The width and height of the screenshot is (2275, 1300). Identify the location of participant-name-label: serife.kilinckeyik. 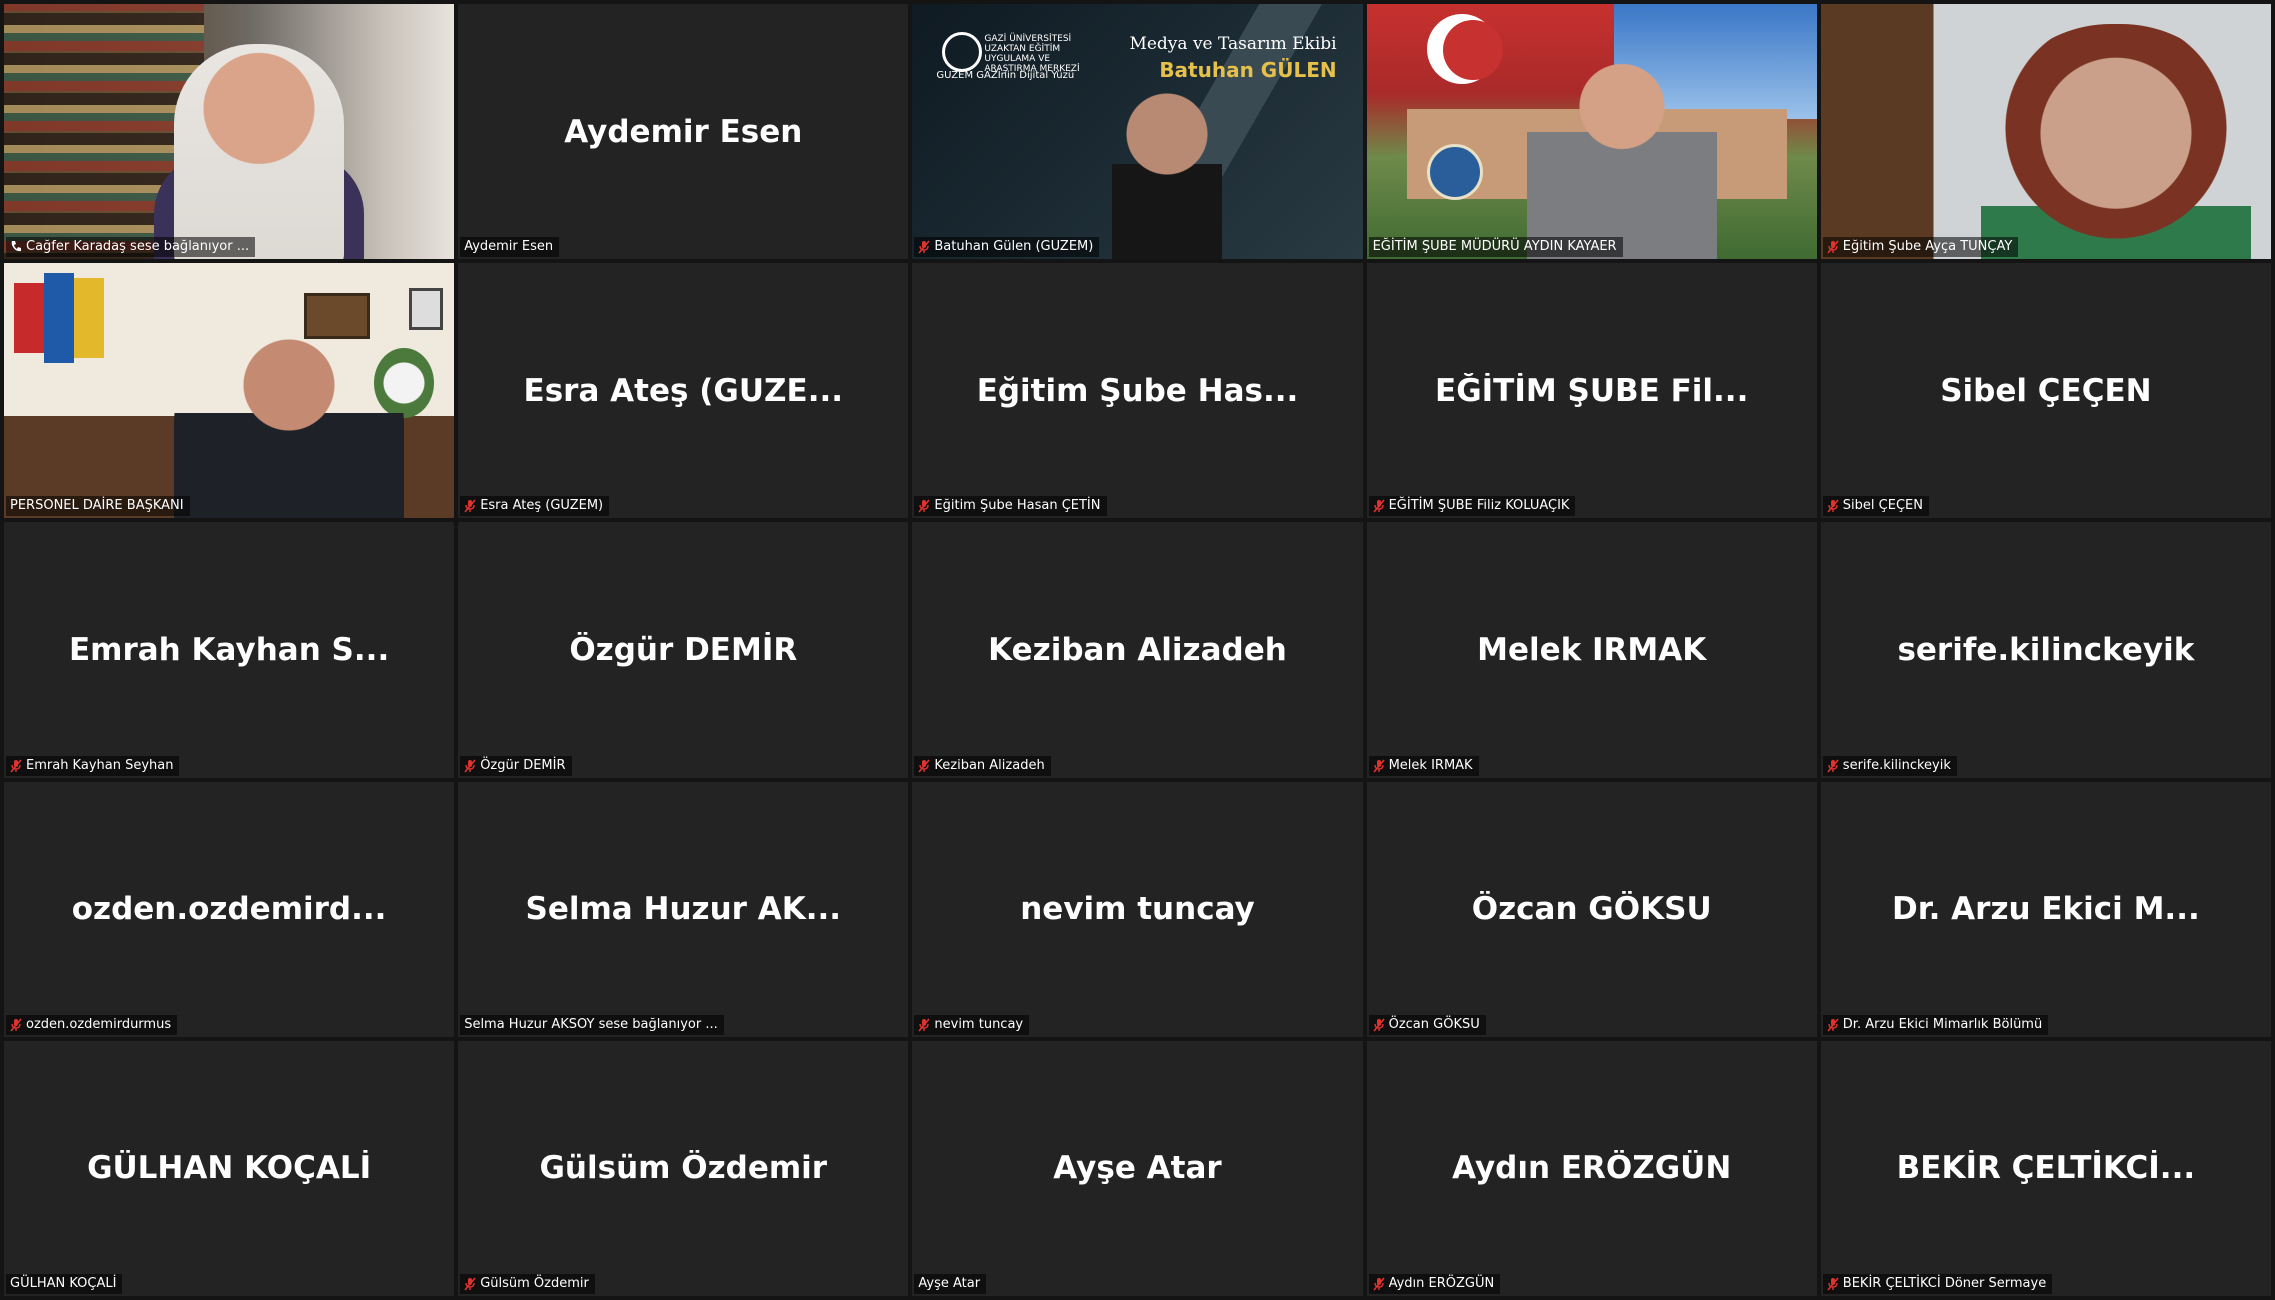
(1889, 765).